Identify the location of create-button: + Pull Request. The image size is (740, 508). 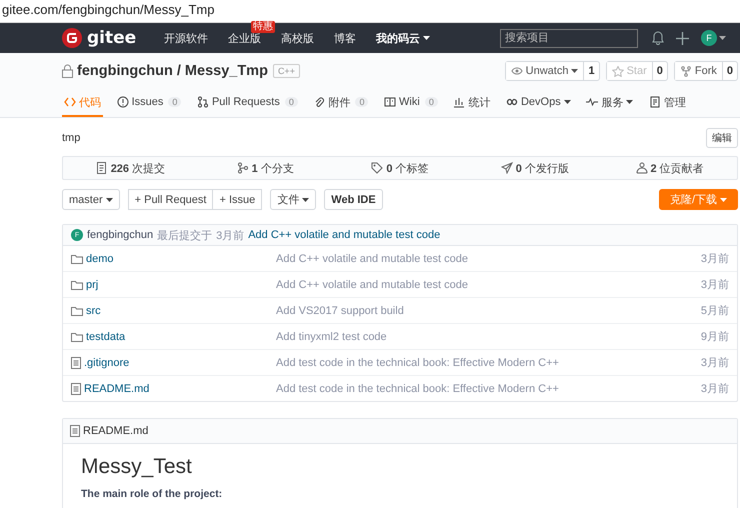
(171, 199).